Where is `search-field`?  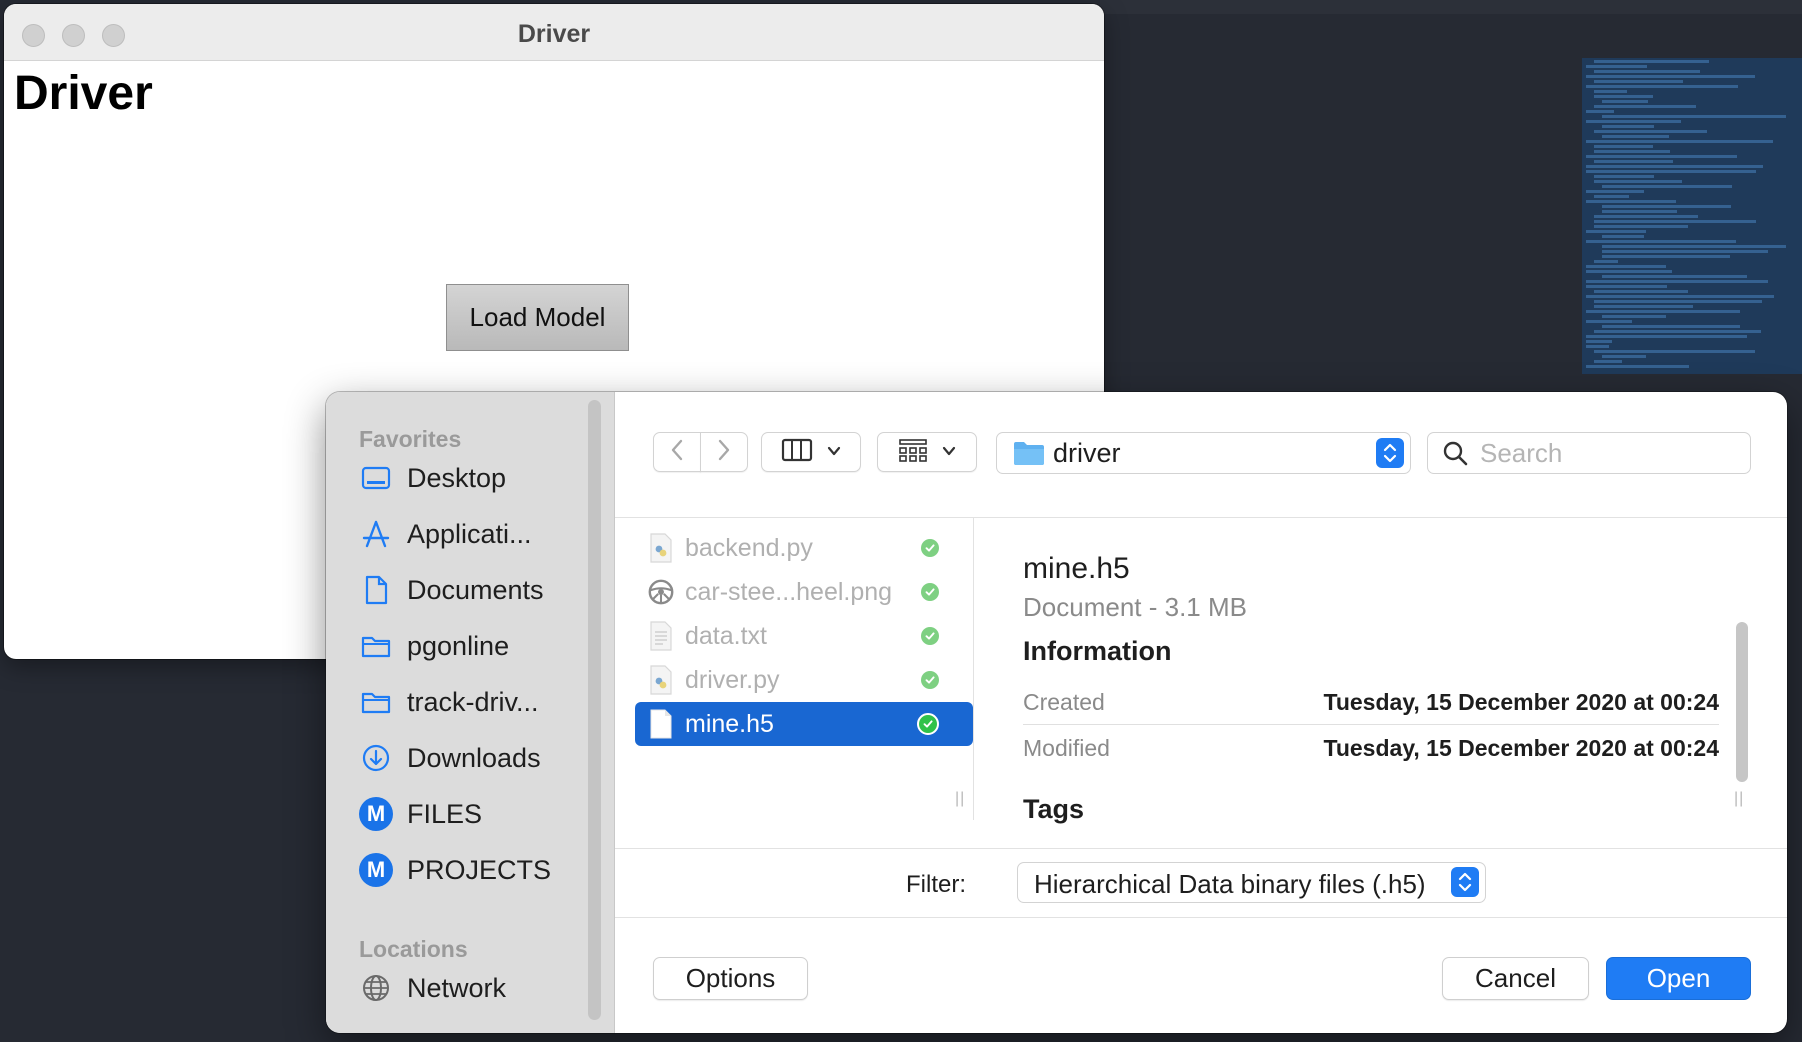
search-field is located at coordinates (1589, 453).